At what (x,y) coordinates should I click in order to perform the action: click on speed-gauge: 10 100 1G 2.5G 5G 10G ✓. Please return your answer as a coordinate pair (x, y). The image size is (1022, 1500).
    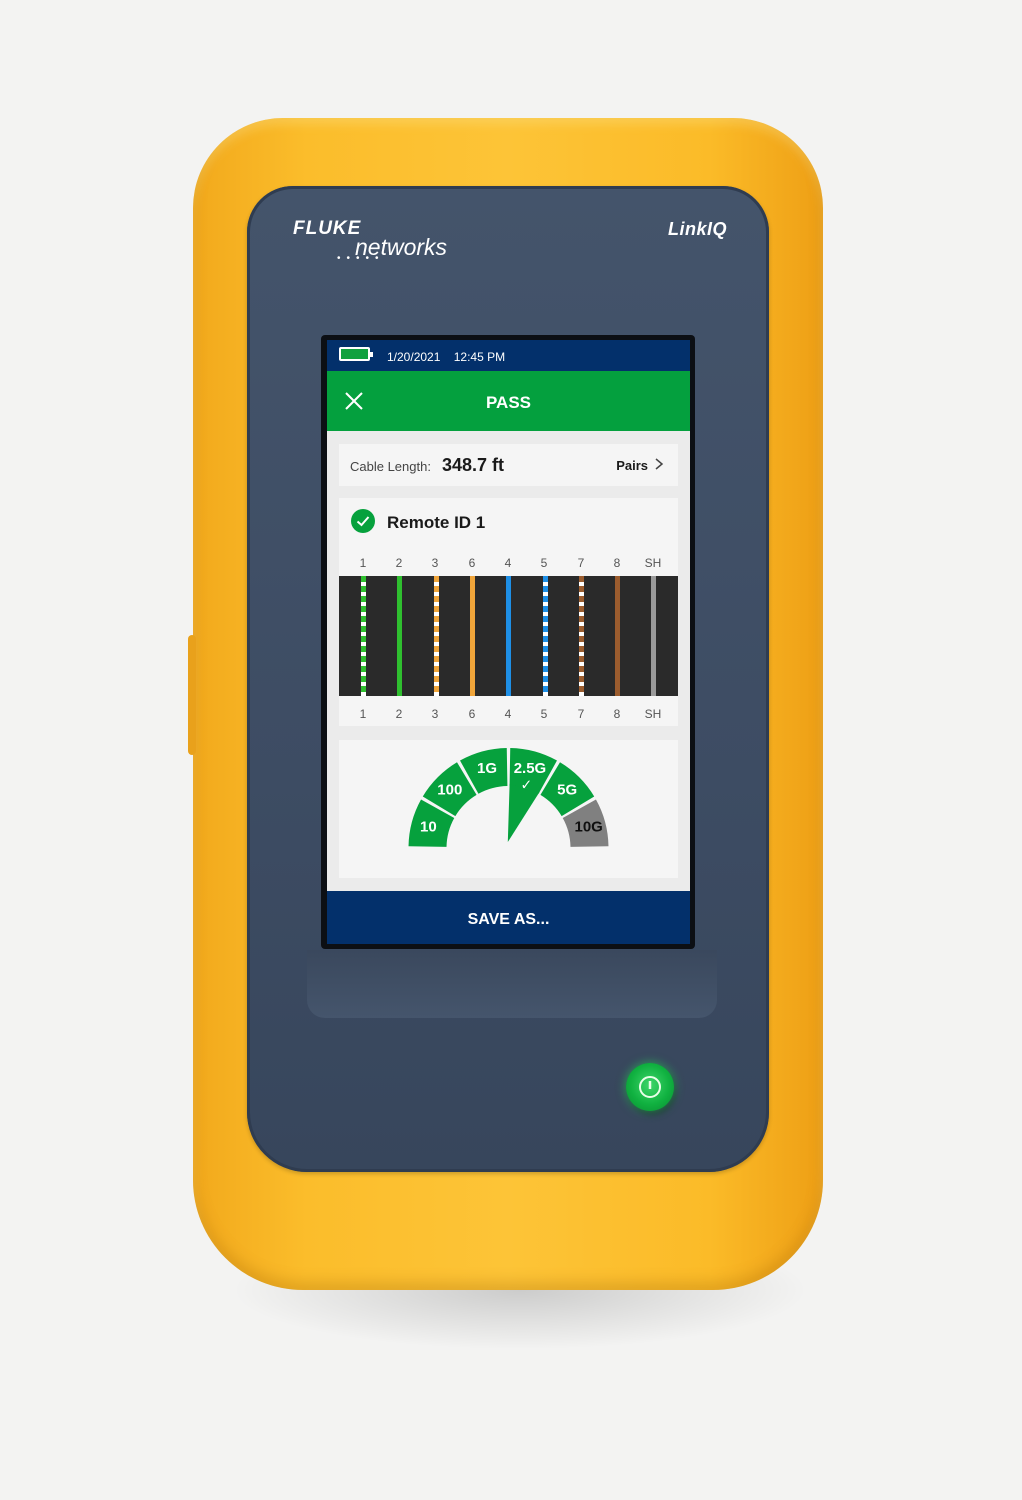
    Looking at the image, I should click on (508, 797).